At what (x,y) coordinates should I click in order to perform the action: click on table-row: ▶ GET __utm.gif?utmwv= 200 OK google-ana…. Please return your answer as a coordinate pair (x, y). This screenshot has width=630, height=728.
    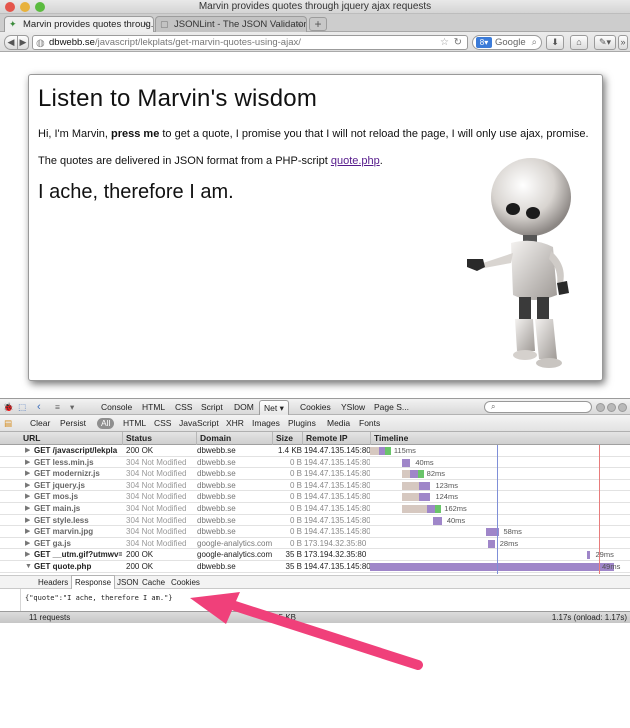
    Looking at the image, I should click on (315, 555).